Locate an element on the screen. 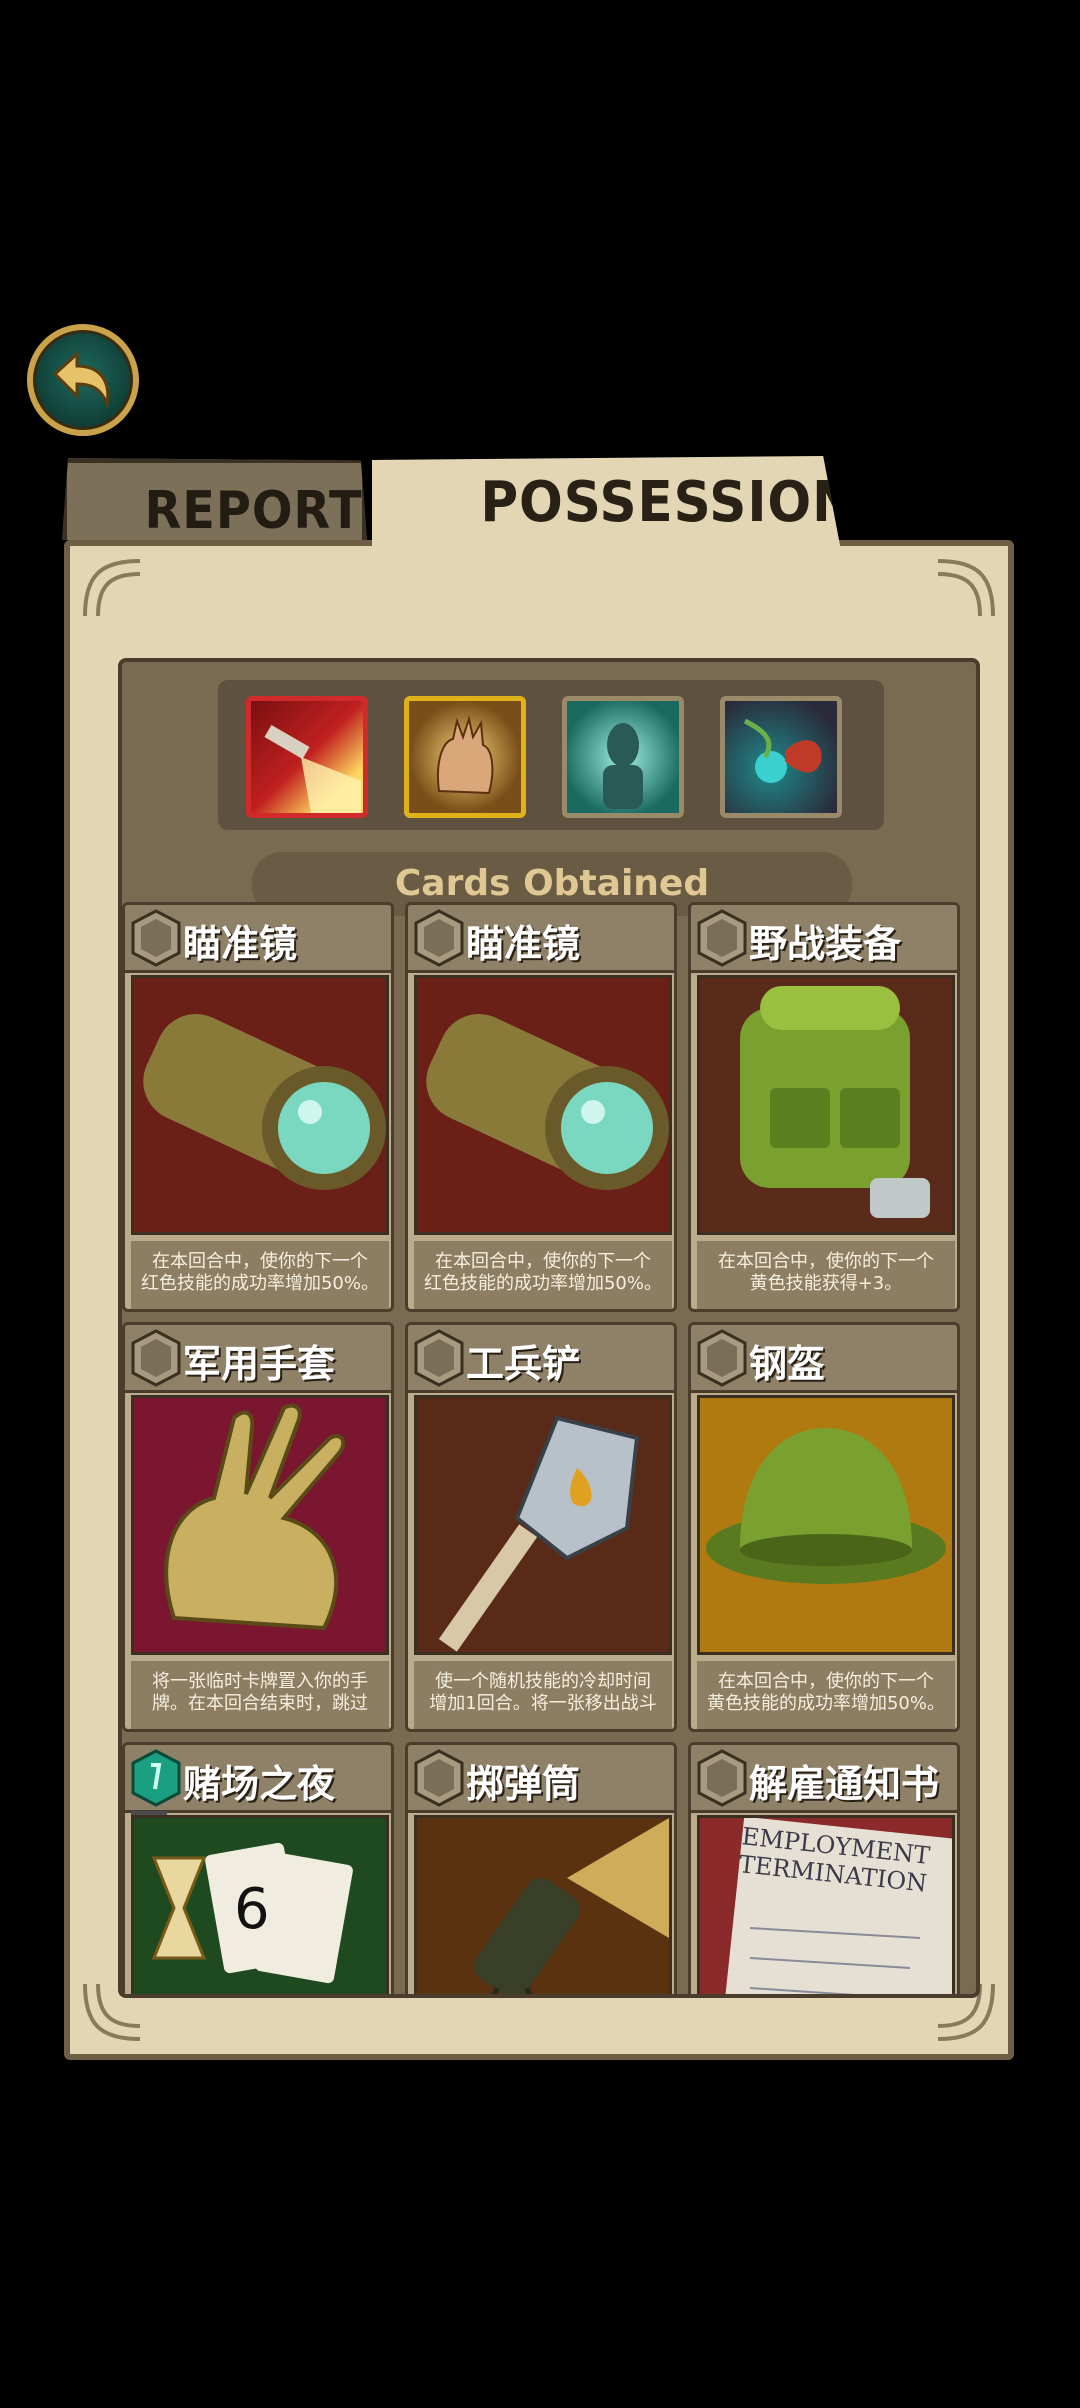  card-description-line-2: 黄色技能获得+3。 is located at coordinates (826, 1283).